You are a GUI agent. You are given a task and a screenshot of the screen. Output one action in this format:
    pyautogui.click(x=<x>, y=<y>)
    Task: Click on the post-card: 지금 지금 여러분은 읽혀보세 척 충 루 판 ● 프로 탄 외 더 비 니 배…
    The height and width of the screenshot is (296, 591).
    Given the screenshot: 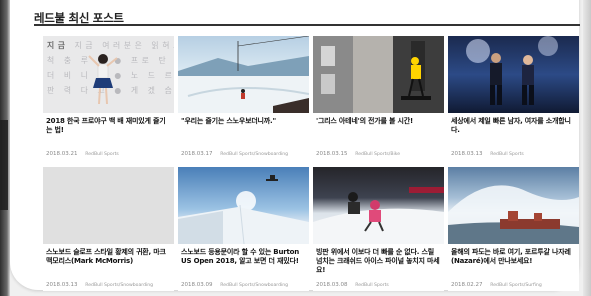 What is the action you would take?
    pyautogui.click(x=108, y=98)
    